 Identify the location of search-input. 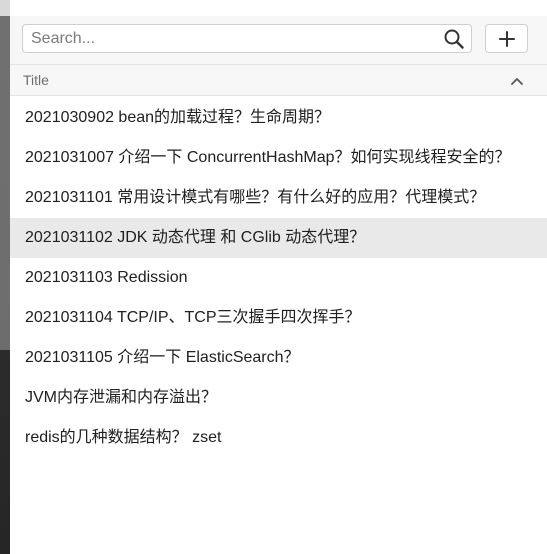
(228, 38).